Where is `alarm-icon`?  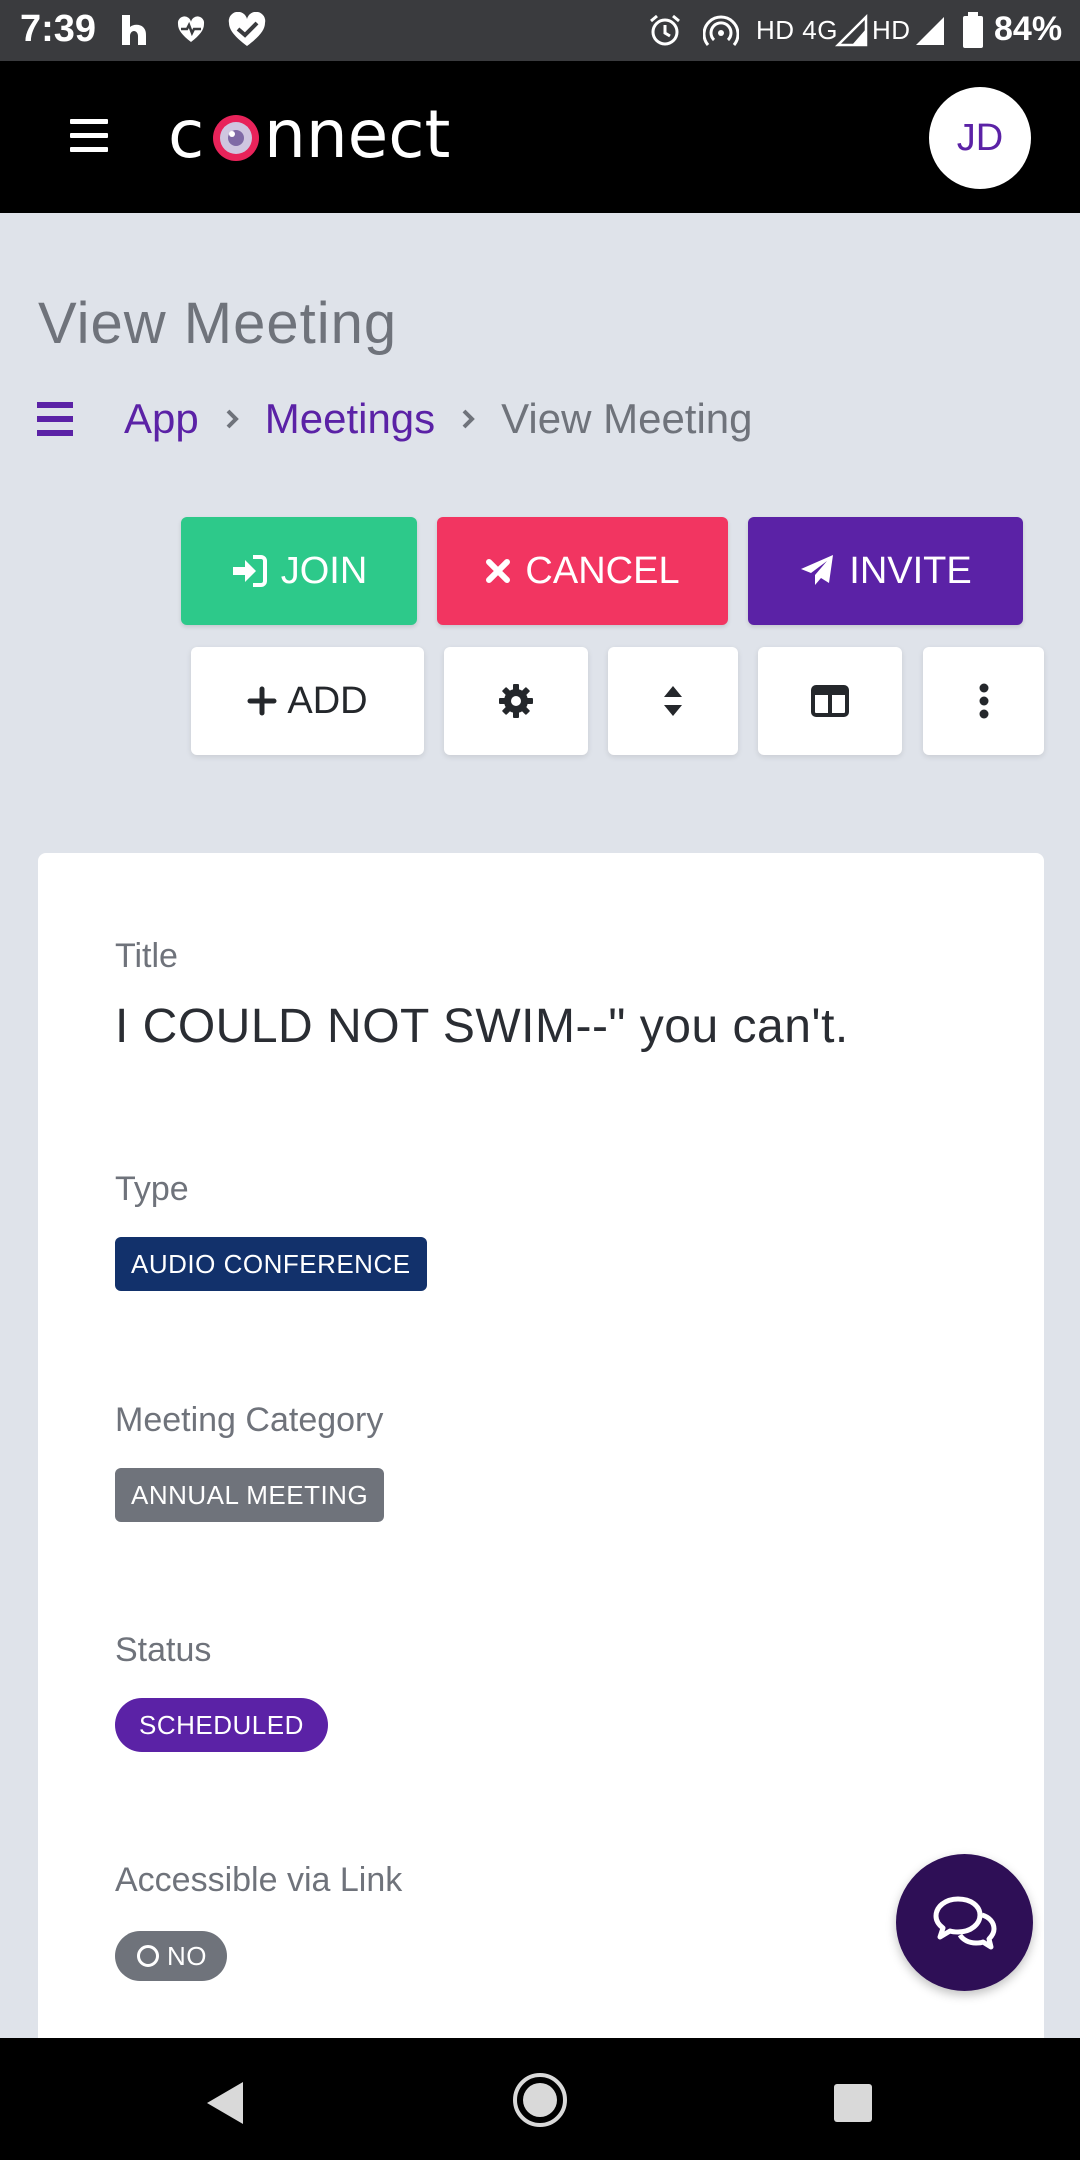
alarm-icon is located at coordinates (665, 30).